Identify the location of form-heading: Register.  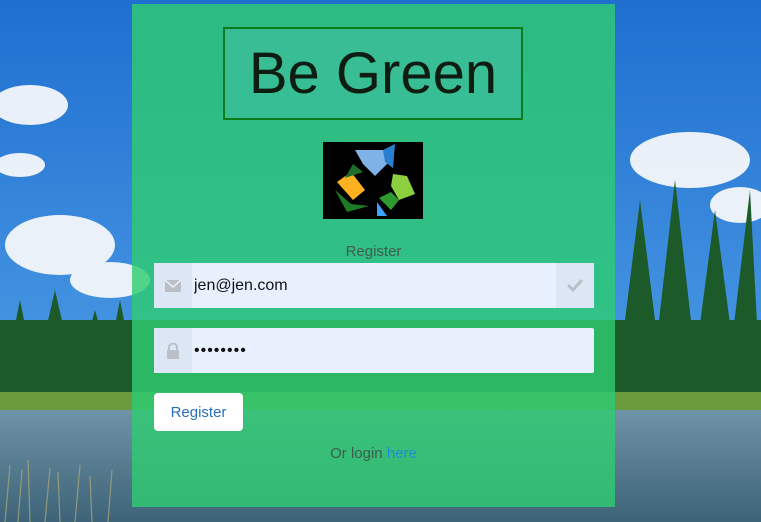
(373, 251).